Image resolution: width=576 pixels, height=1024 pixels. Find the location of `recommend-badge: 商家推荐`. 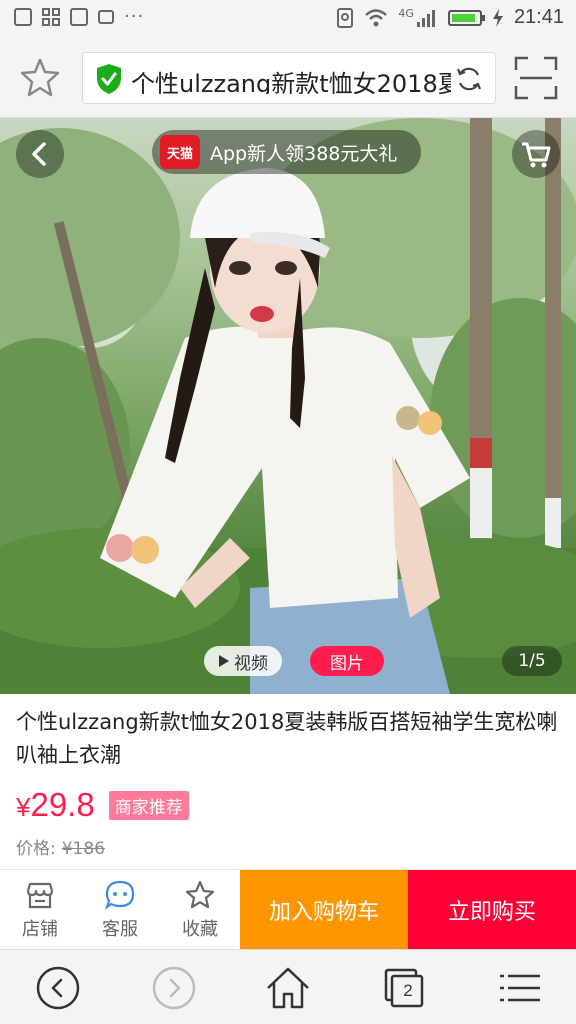

recommend-badge: 商家推荐 is located at coordinates (148, 805).